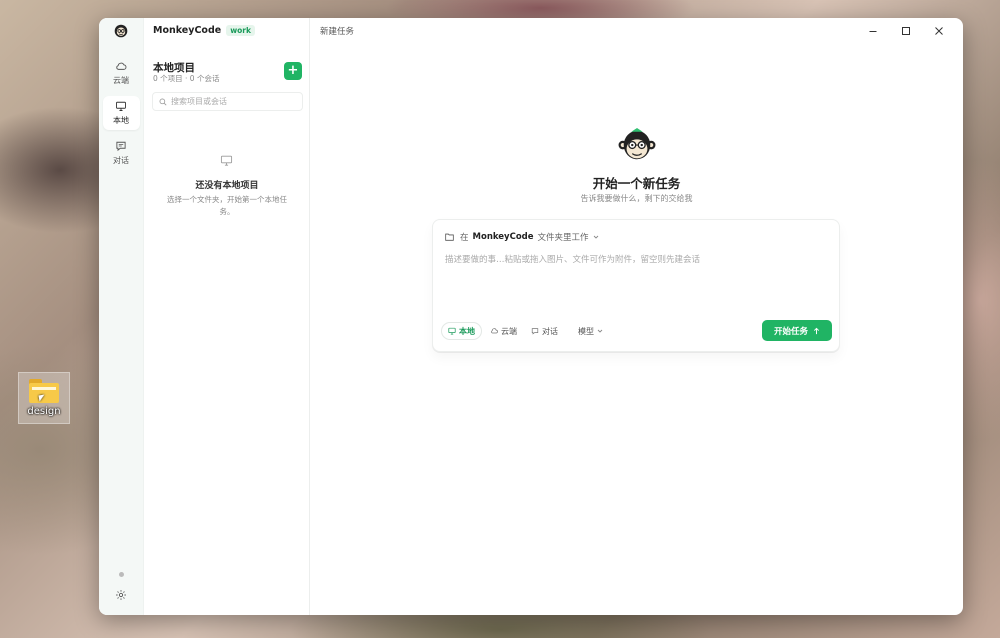 Image resolution: width=1000 pixels, height=638 pixels. I want to click on task-input, so click(637, 280).